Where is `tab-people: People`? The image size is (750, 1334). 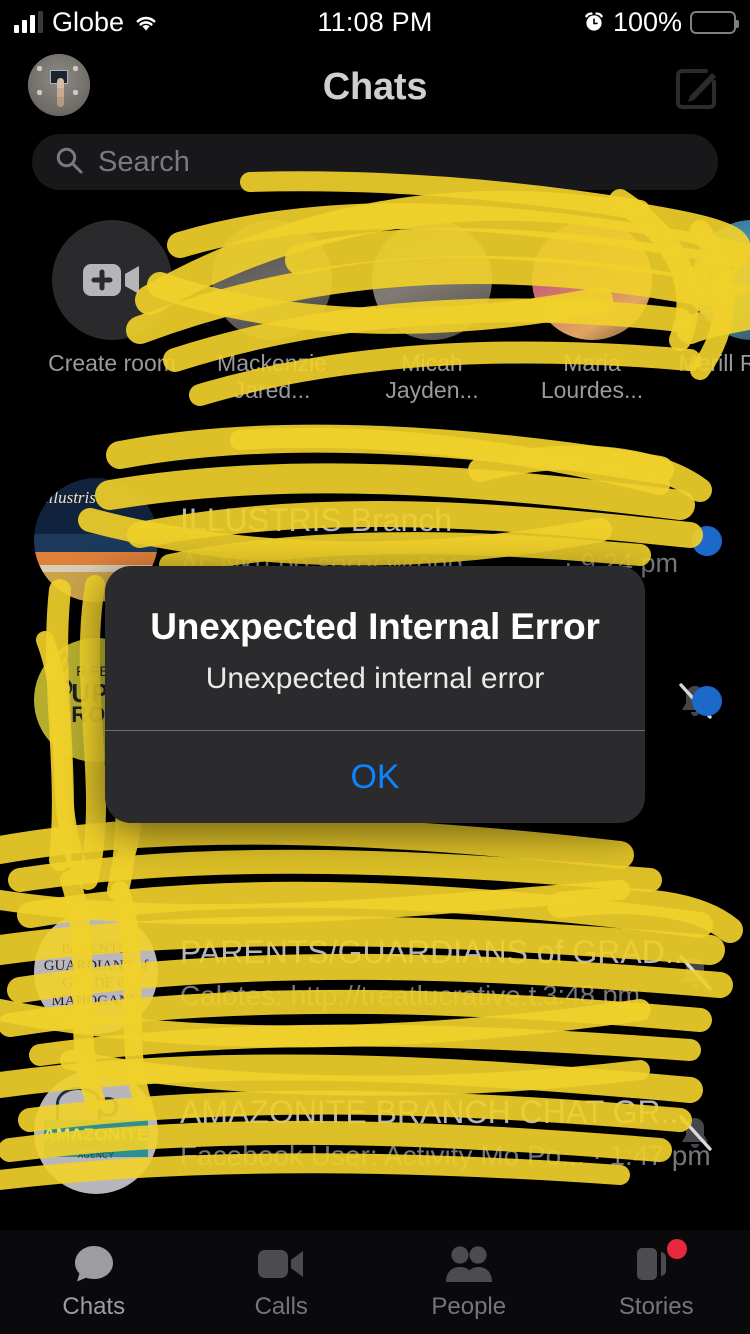
tab-people: People is located at coordinates (469, 1282).